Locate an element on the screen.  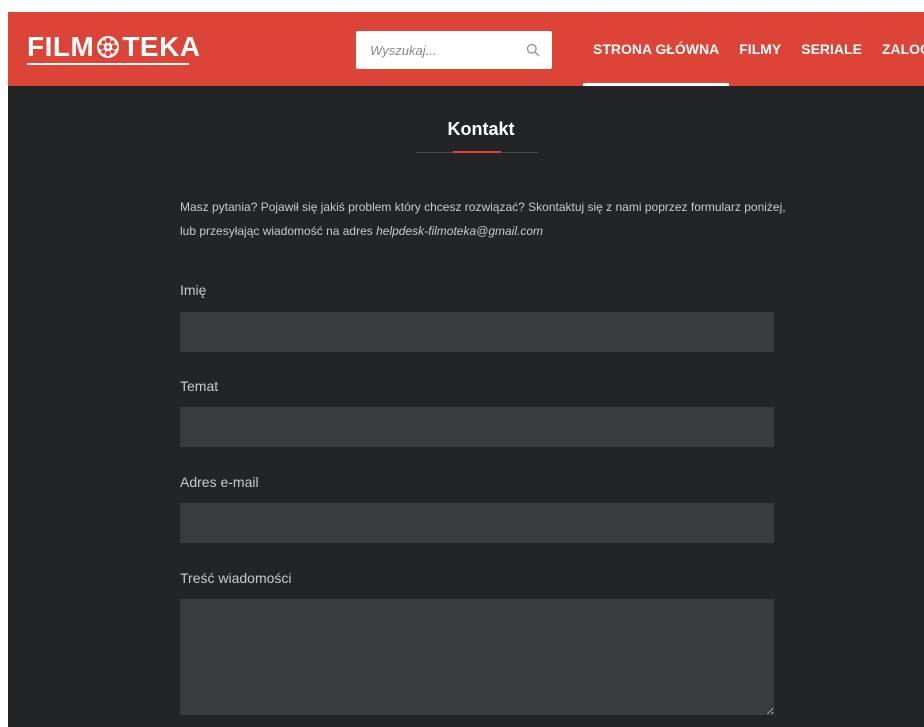
subject-field is located at coordinates (477, 427).